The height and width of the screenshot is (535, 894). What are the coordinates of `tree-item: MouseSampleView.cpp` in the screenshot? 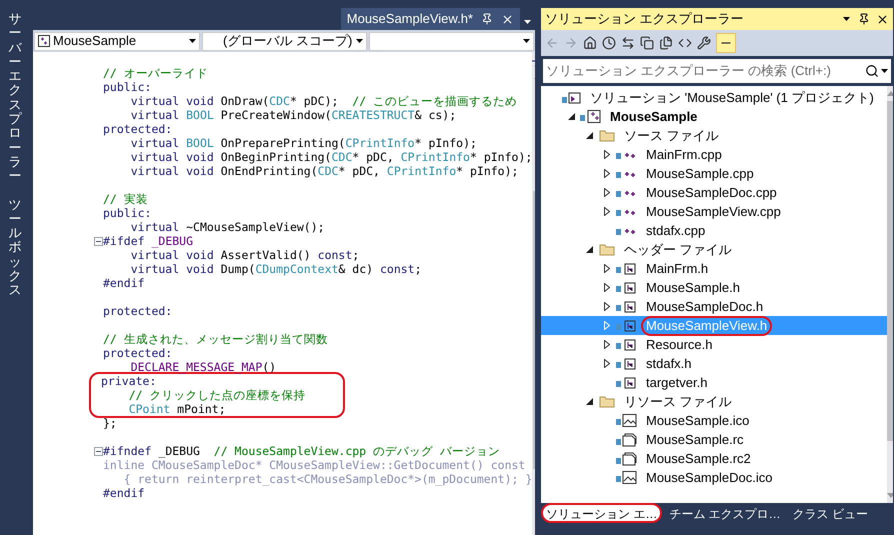 It's located at (714, 211).